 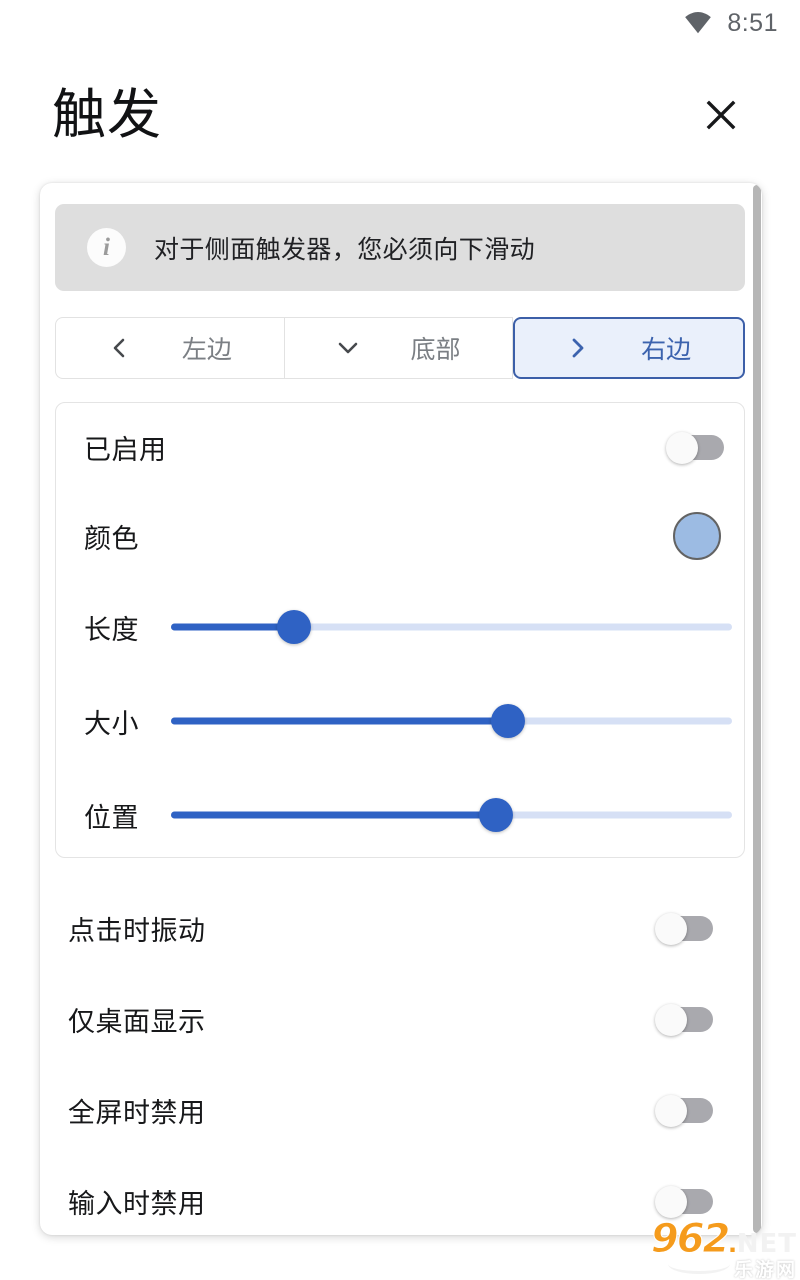 What do you see at coordinates (629, 348) in the screenshot?
I see `segment-right: 右边` at bounding box center [629, 348].